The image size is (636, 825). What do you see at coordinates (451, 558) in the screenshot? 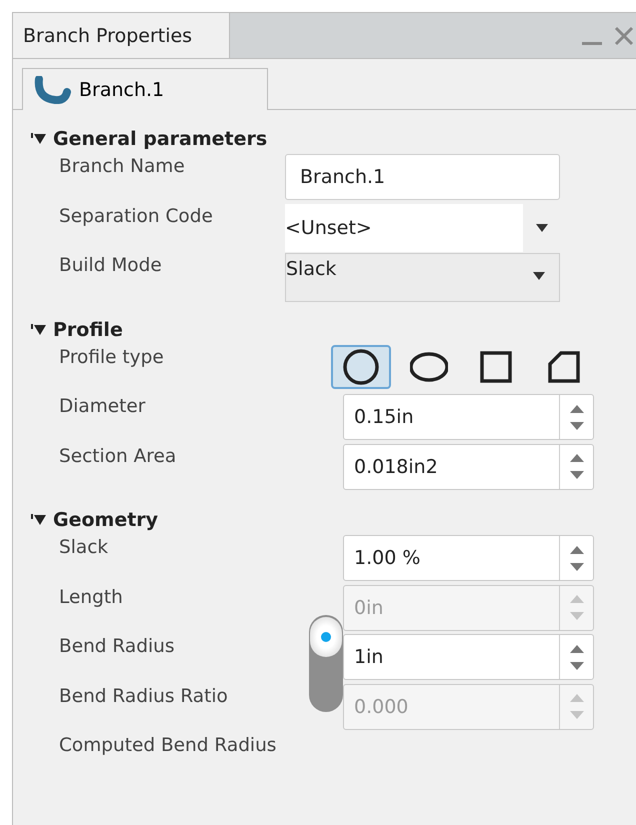
I see `spin-field: 1.00 %` at bounding box center [451, 558].